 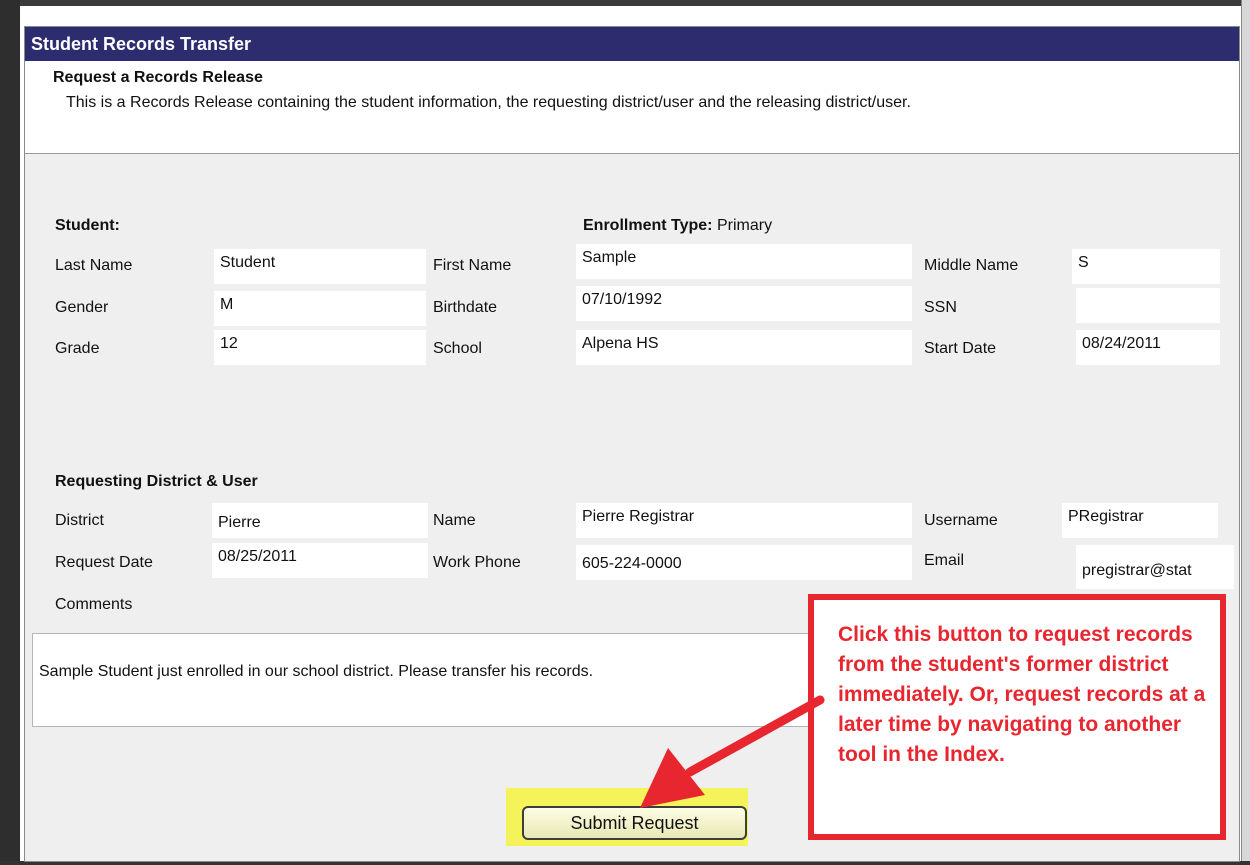 I want to click on ssn-label: SSN, so click(x=940, y=307).